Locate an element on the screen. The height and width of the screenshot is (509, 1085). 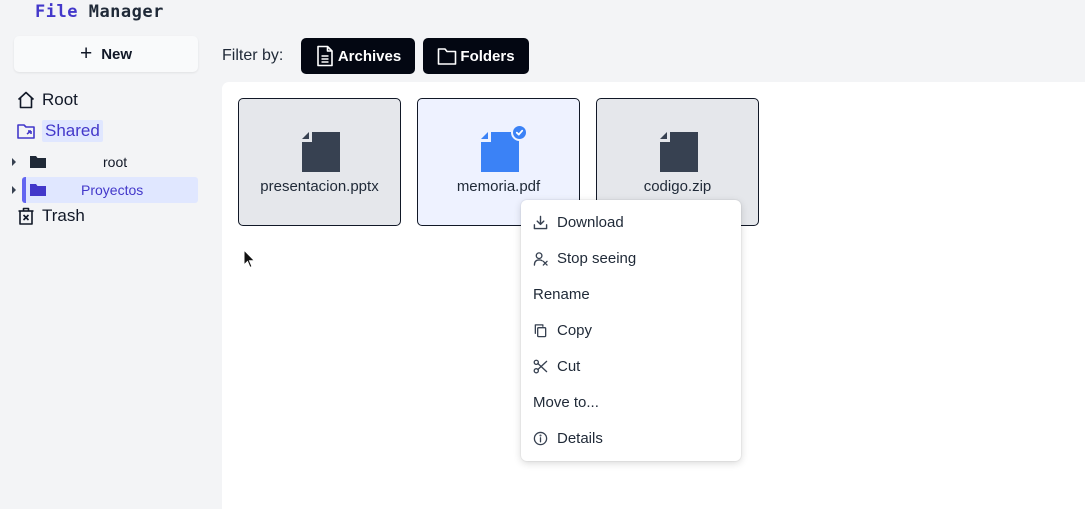
menu-item-label: Rename is located at coordinates (561, 294).